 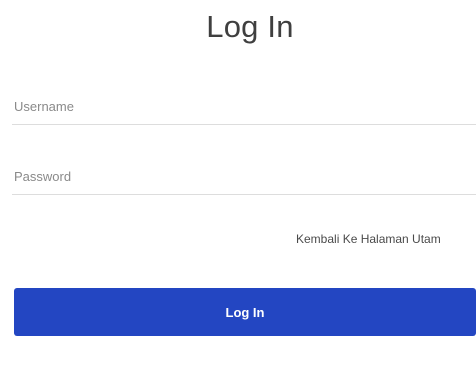 I want to click on username-input, so click(x=244, y=106).